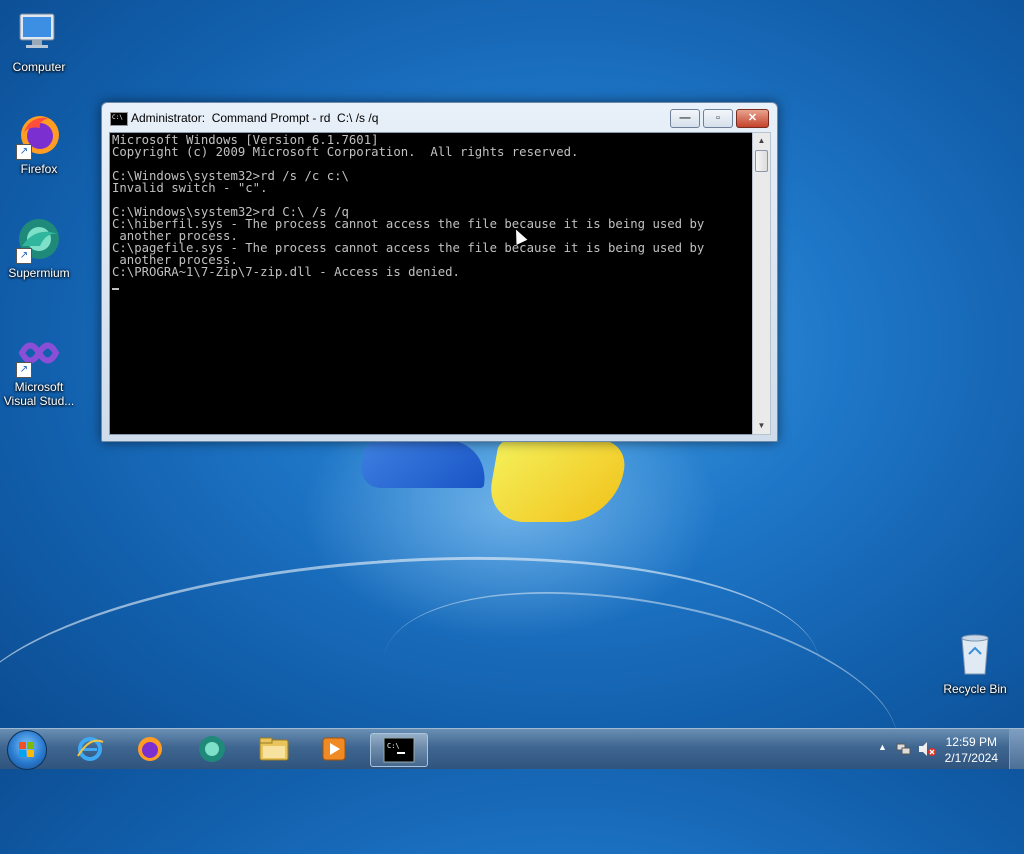  I want to click on console-line: Invalid switch - "c"., so click(190, 188).